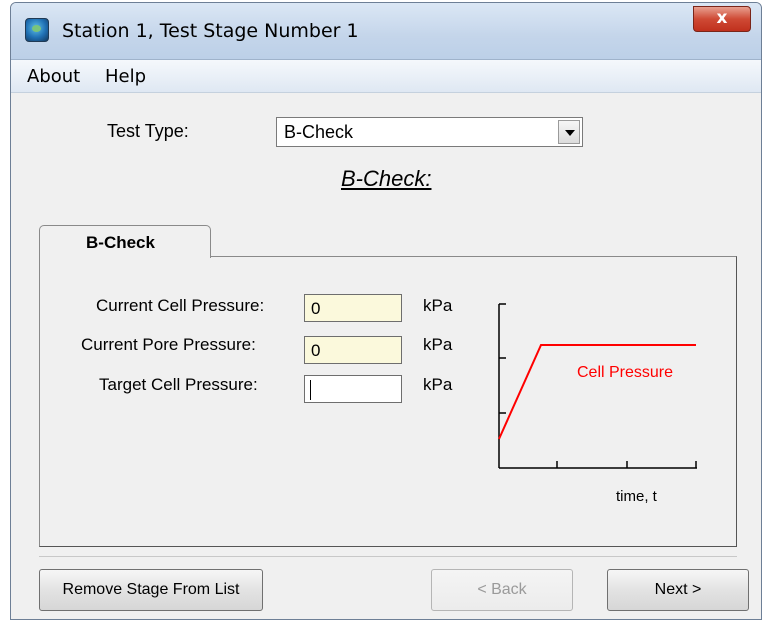 This screenshot has height=625, width=780. Describe the element at coordinates (353, 350) in the screenshot. I see `current-pore-pressure-field: 0` at that location.